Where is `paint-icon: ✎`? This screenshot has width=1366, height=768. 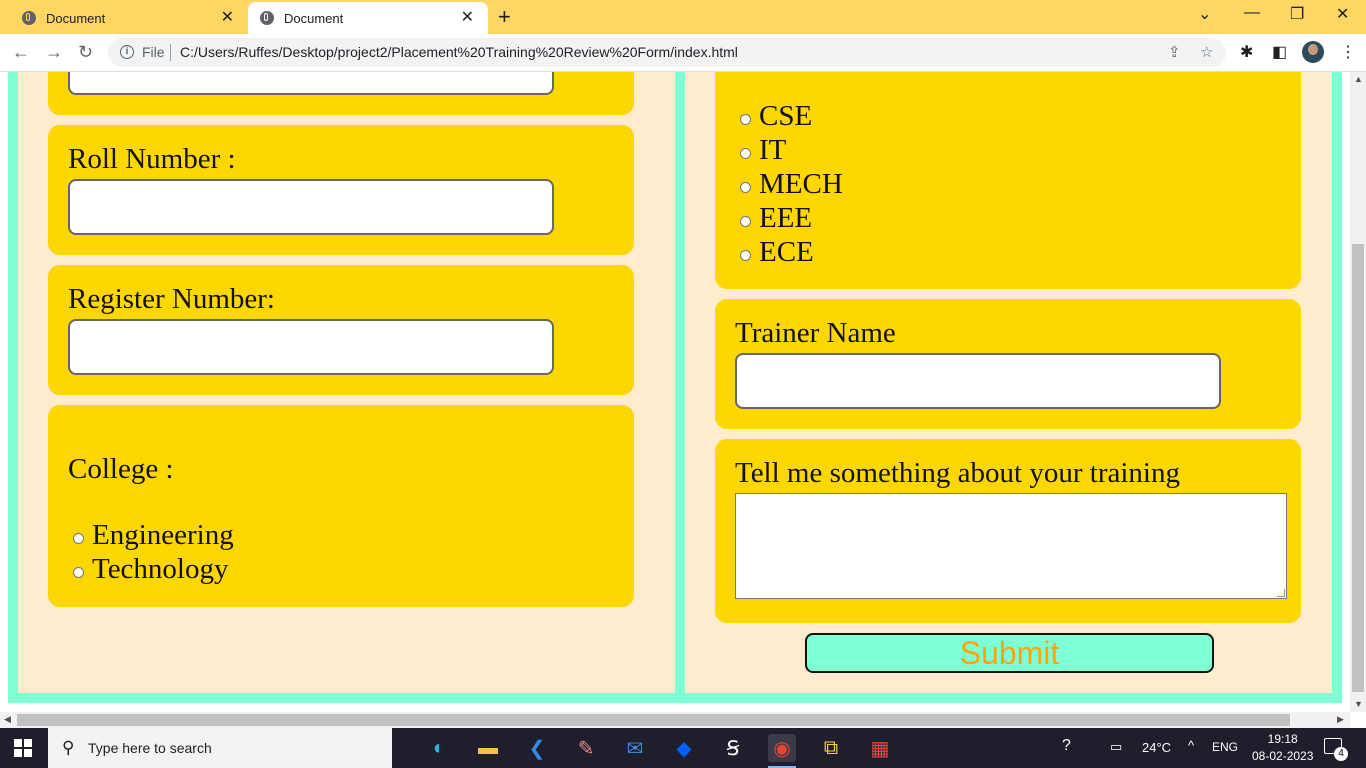
paint-icon: ✎ is located at coordinates (586, 748).